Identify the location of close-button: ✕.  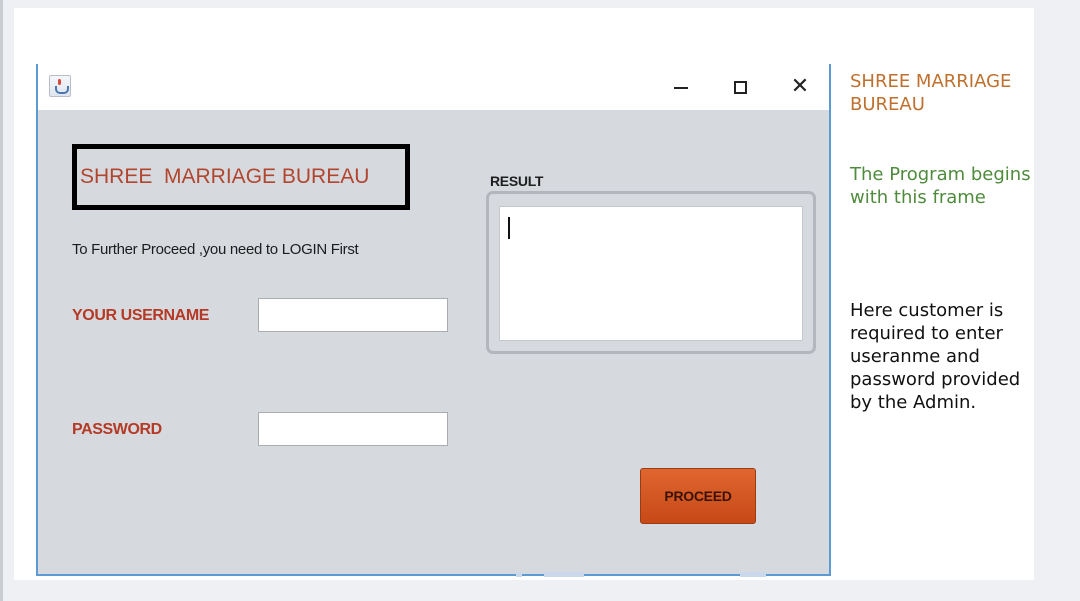
(800, 87).